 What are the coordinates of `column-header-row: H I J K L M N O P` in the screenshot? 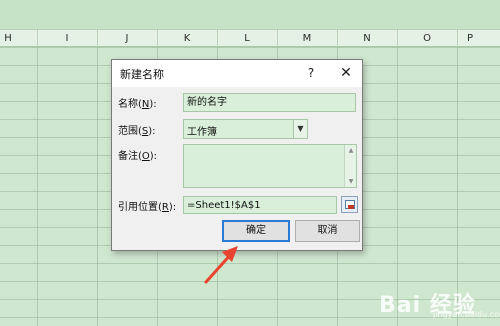 It's located at (250, 38).